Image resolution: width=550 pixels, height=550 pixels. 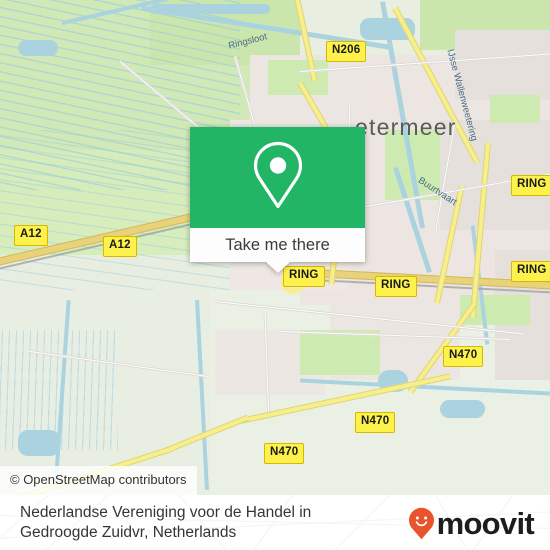 What do you see at coordinates (210, 9) in the screenshot?
I see `map-water-lake-n` at bounding box center [210, 9].